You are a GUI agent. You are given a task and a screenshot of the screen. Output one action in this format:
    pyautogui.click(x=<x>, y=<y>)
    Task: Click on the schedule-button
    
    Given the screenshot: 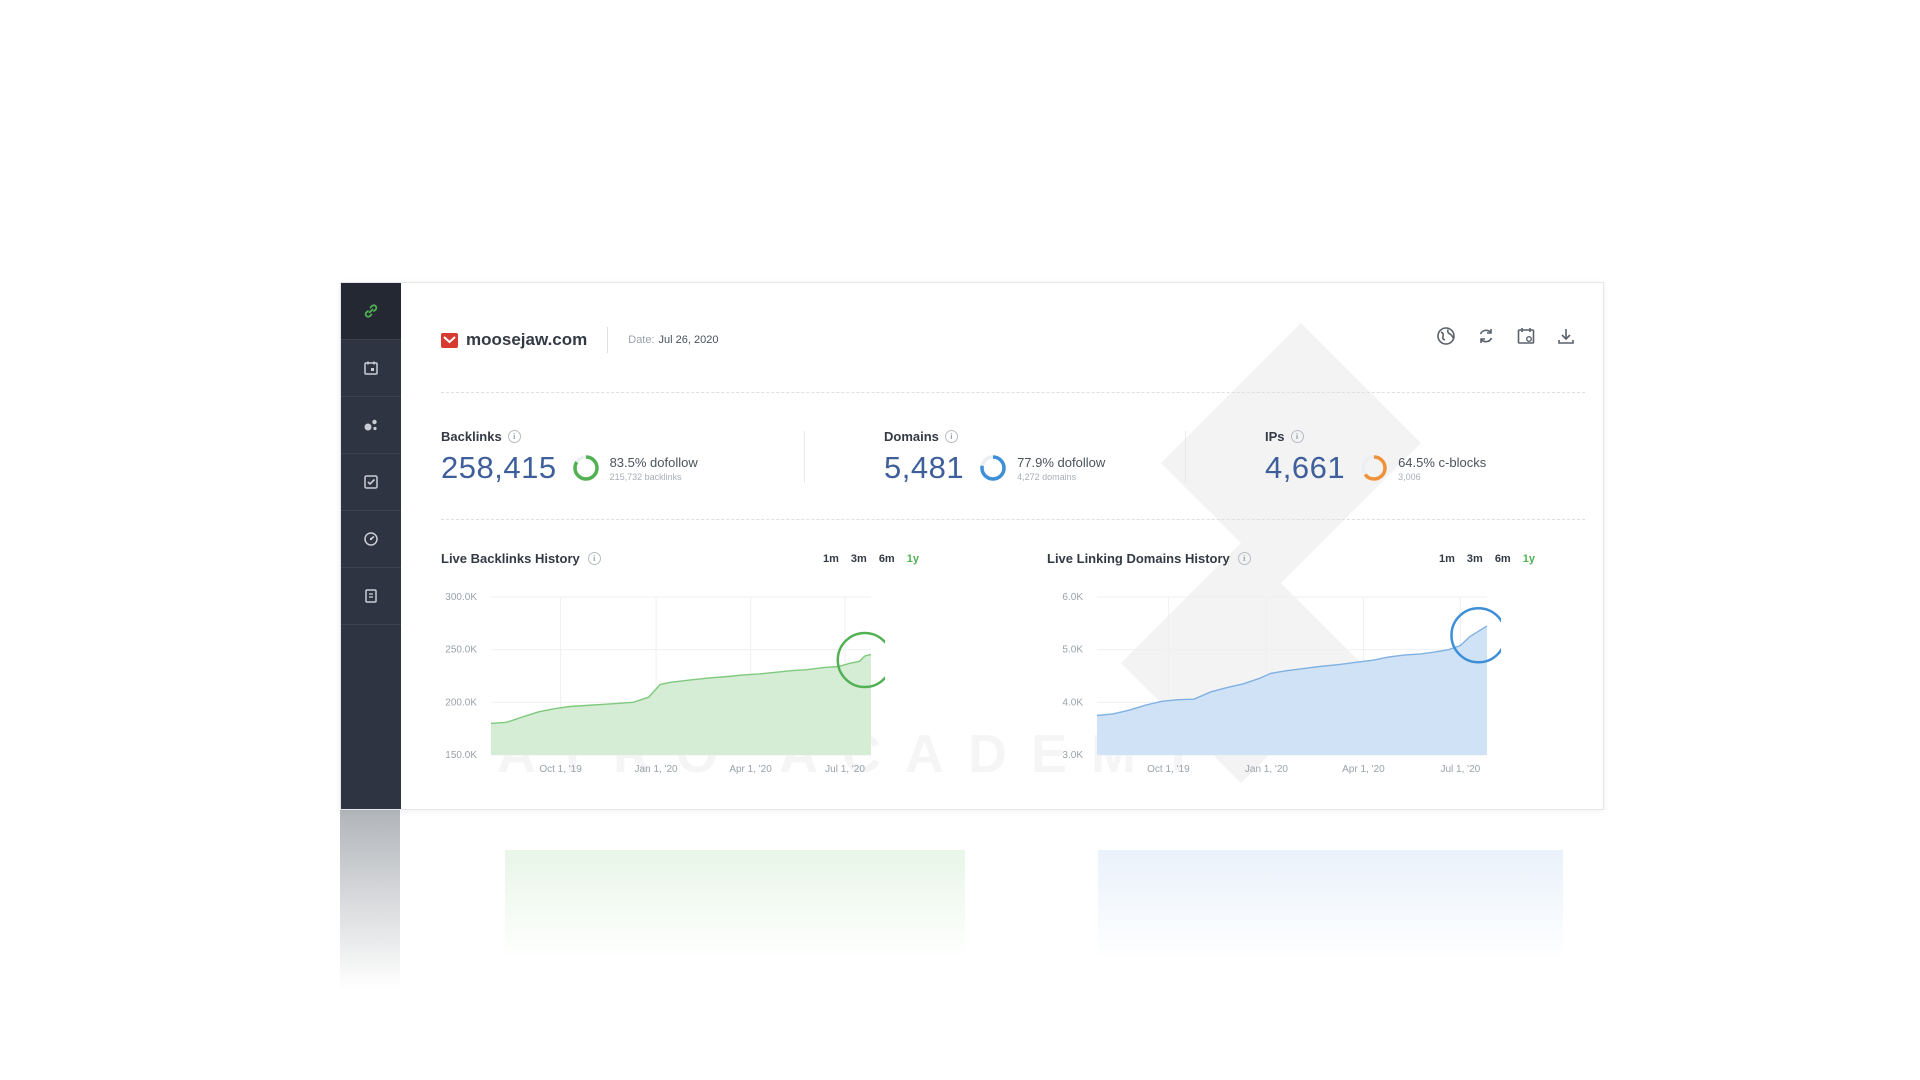 What is the action you would take?
    pyautogui.click(x=1526, y=336)
    